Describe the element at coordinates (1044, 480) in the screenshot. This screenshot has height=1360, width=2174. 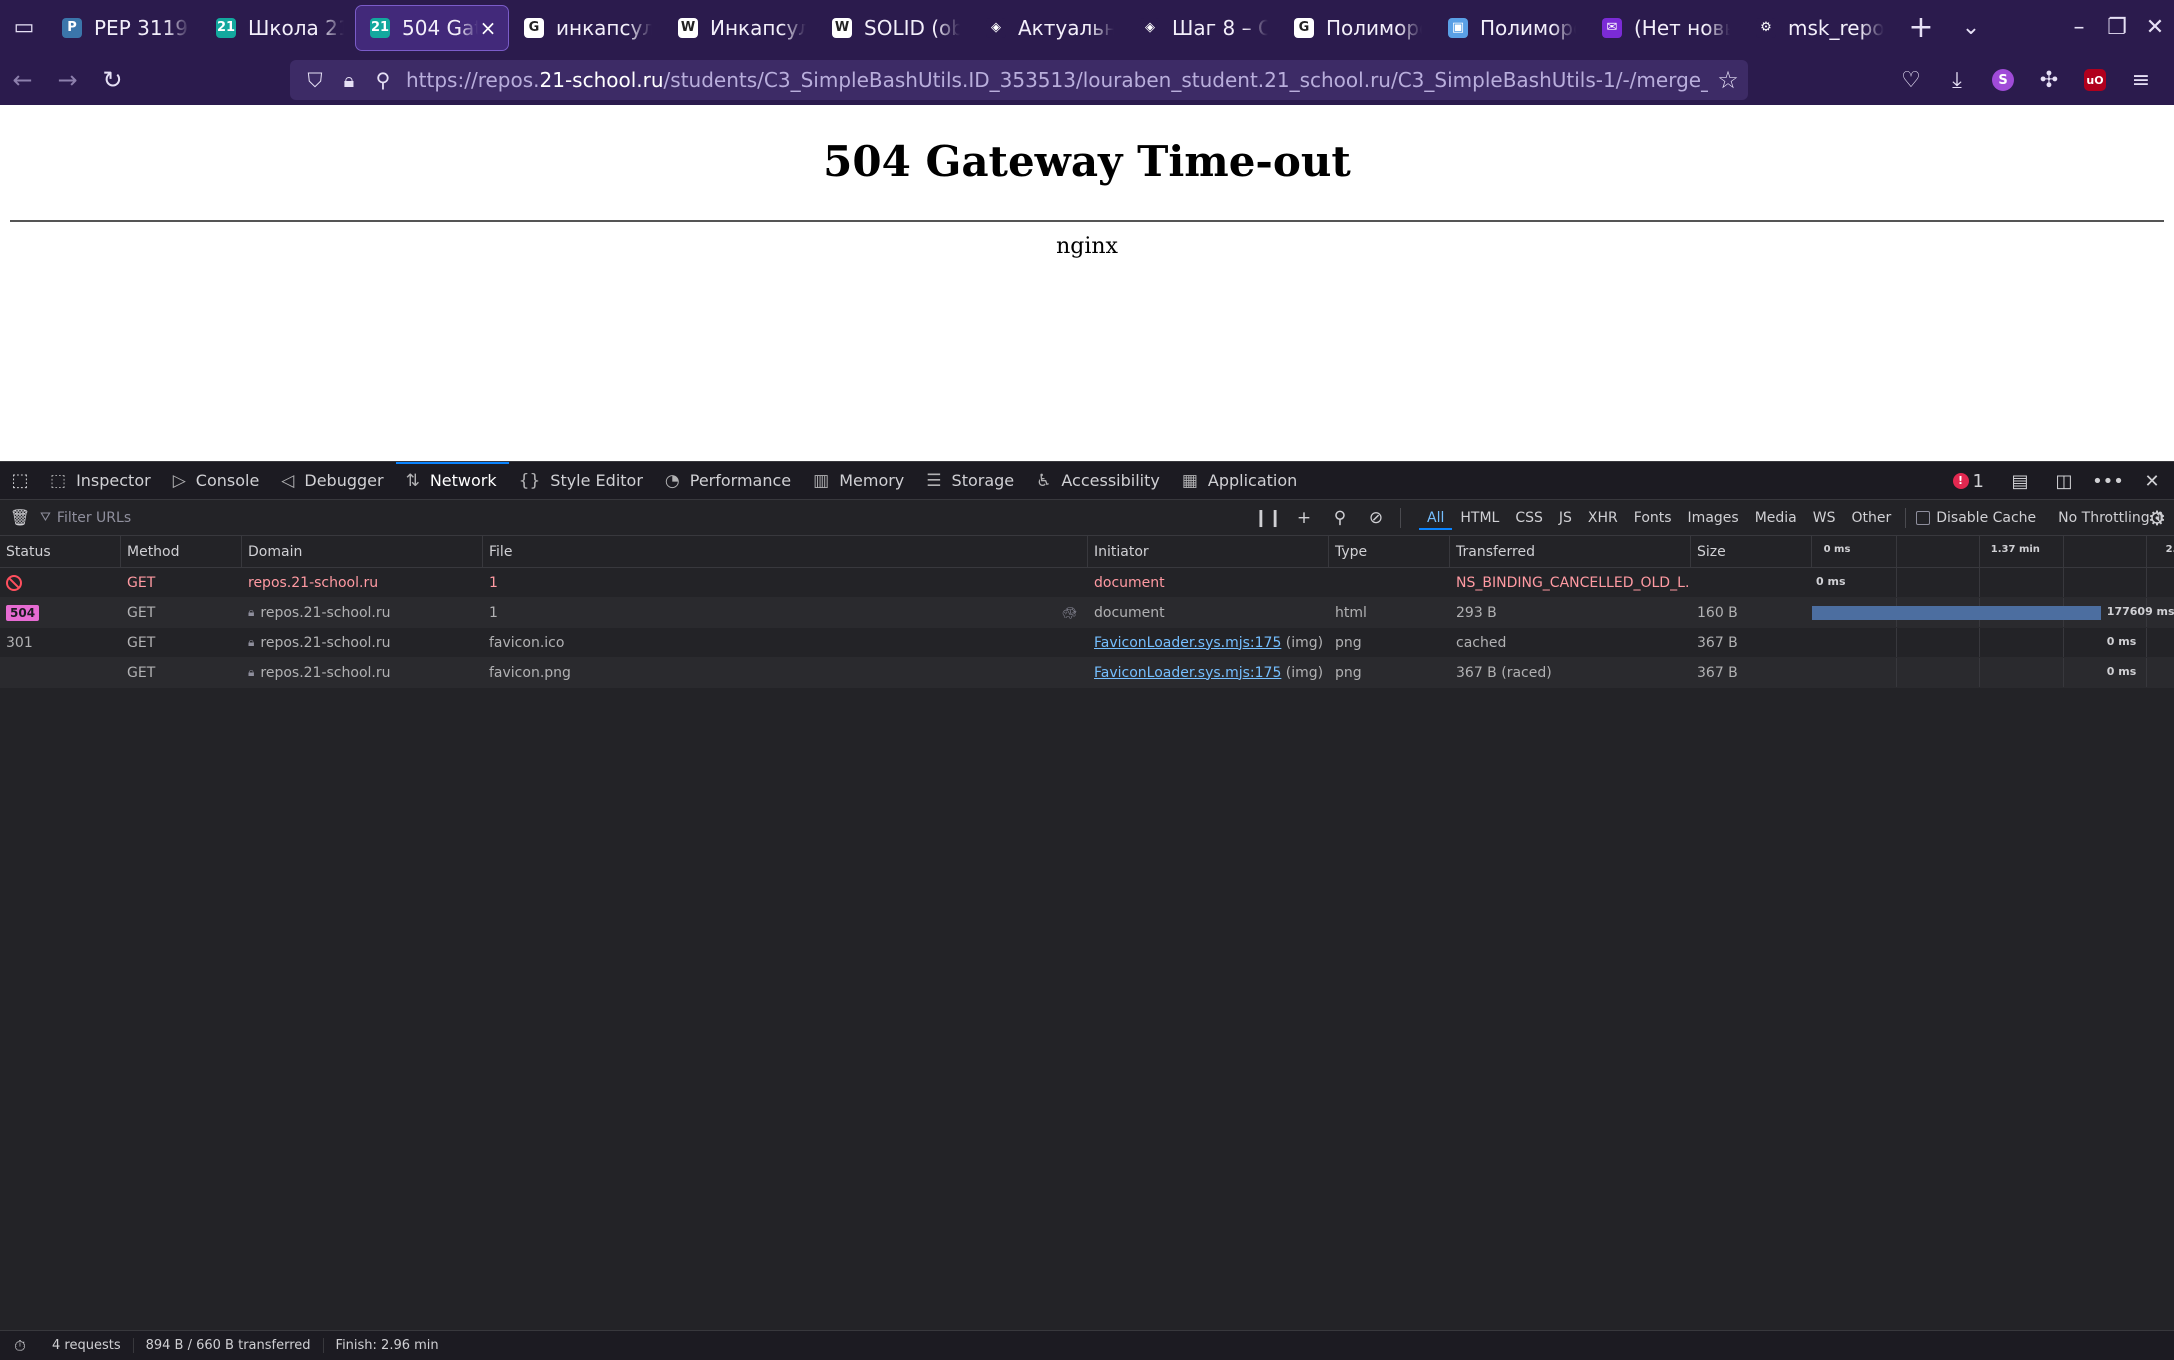
I see `accessibility-icon: ♿` at that location.